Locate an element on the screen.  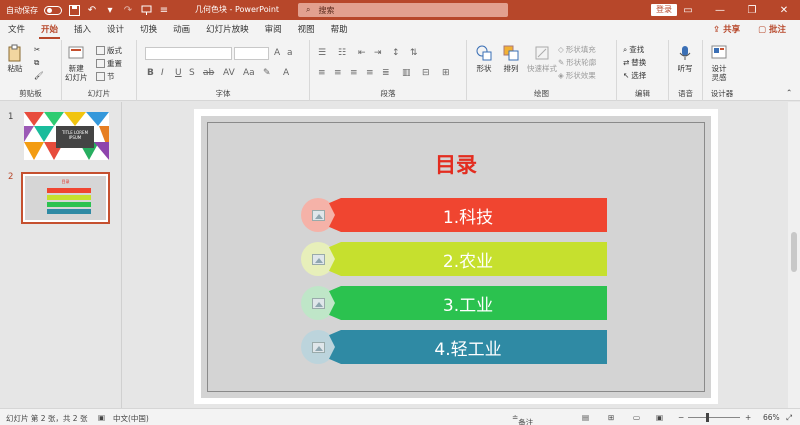
slide-thumbnail-2: 目录 is located at coordinates (65, 198).